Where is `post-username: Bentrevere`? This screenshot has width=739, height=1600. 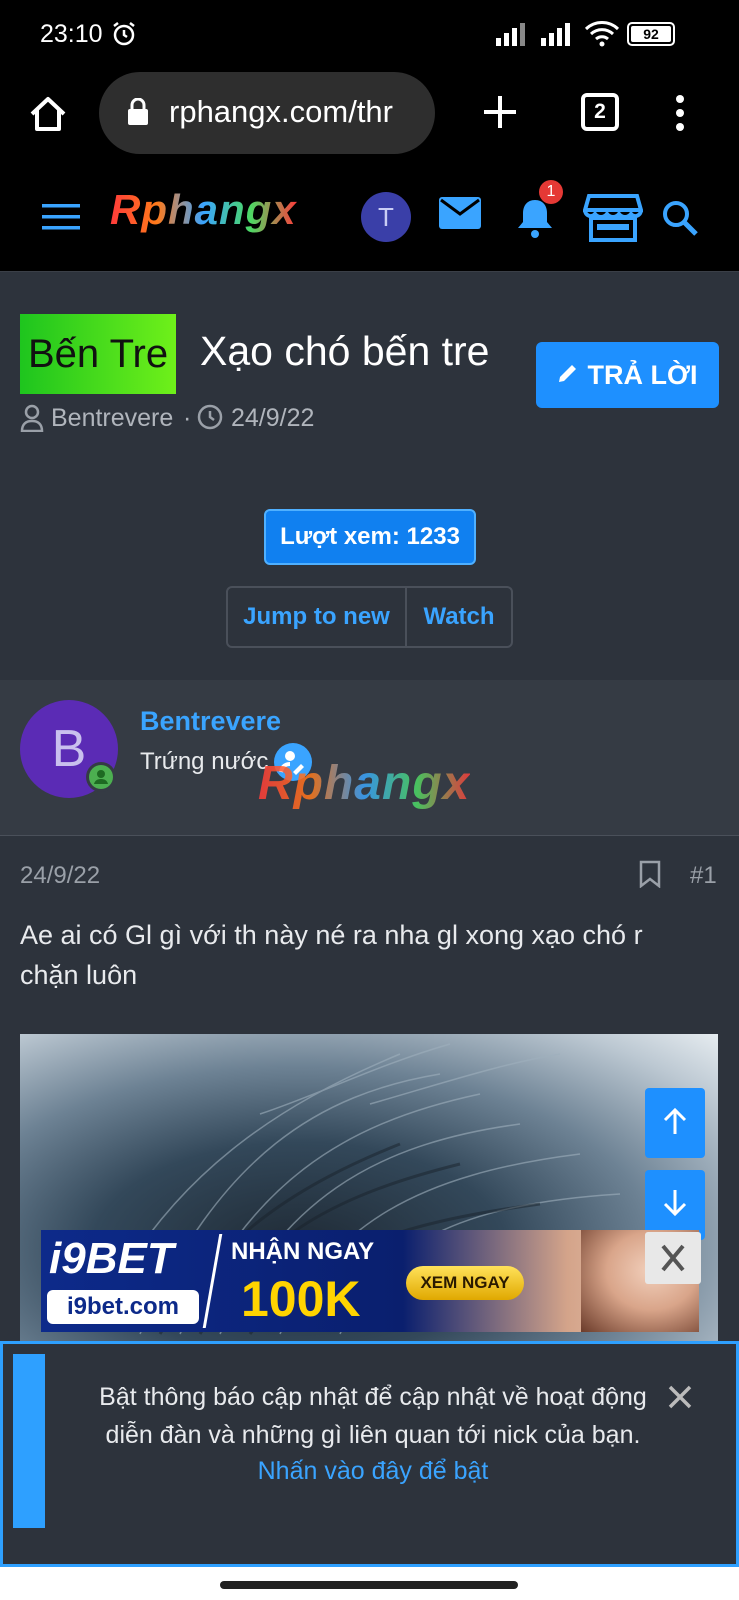 post-username: Bentrevere is located at coordinates (210, 721).